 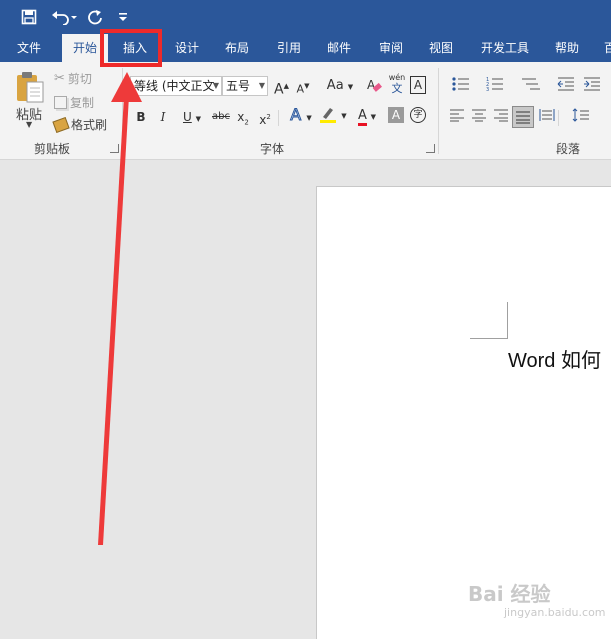 What do you see at coordinates (120, 308) in the screenshot?
I see `annotation-arrow` at bounding box center [120, 308].